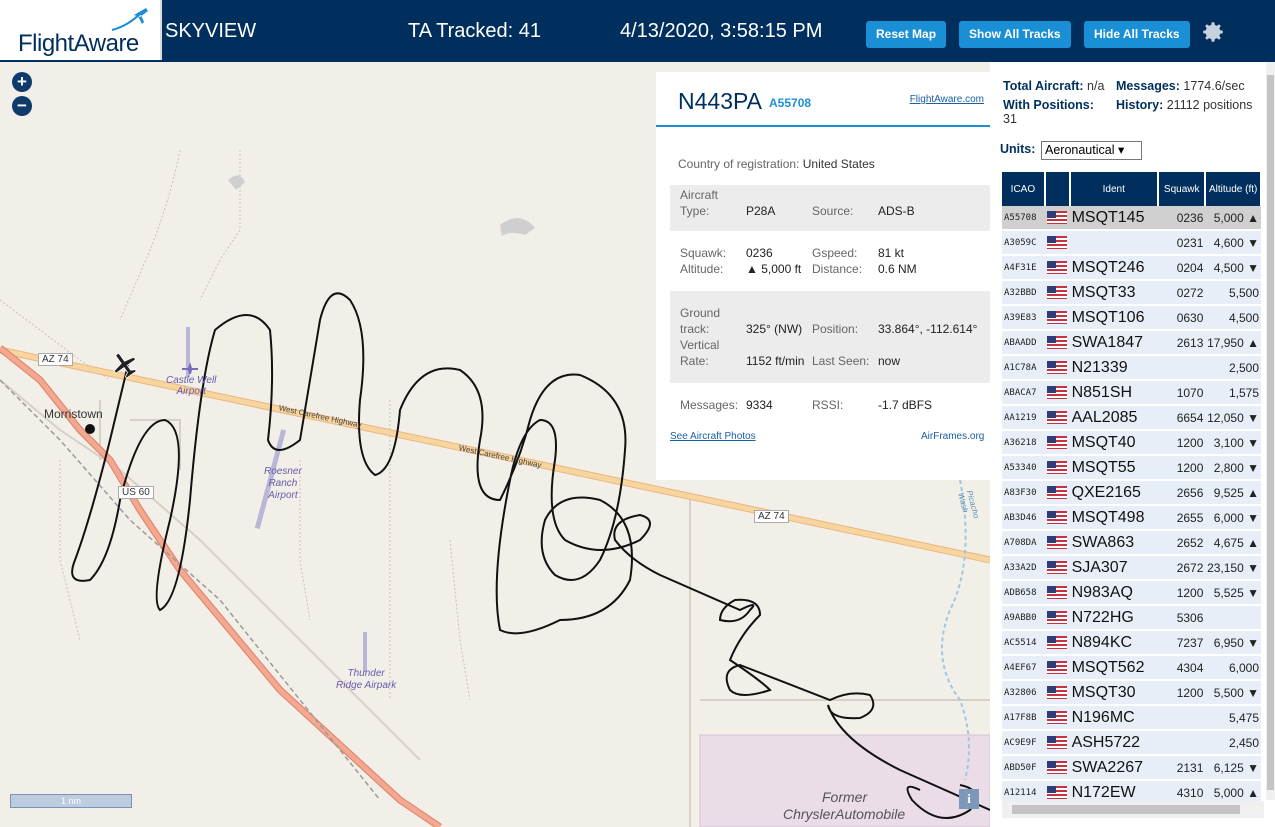 This screenshot has width=1275, height=827. What do you see at coordinates (1182, 618) in the screenshot?
I see `squawk-cell: 5306` at bounding box center [1182, 618].